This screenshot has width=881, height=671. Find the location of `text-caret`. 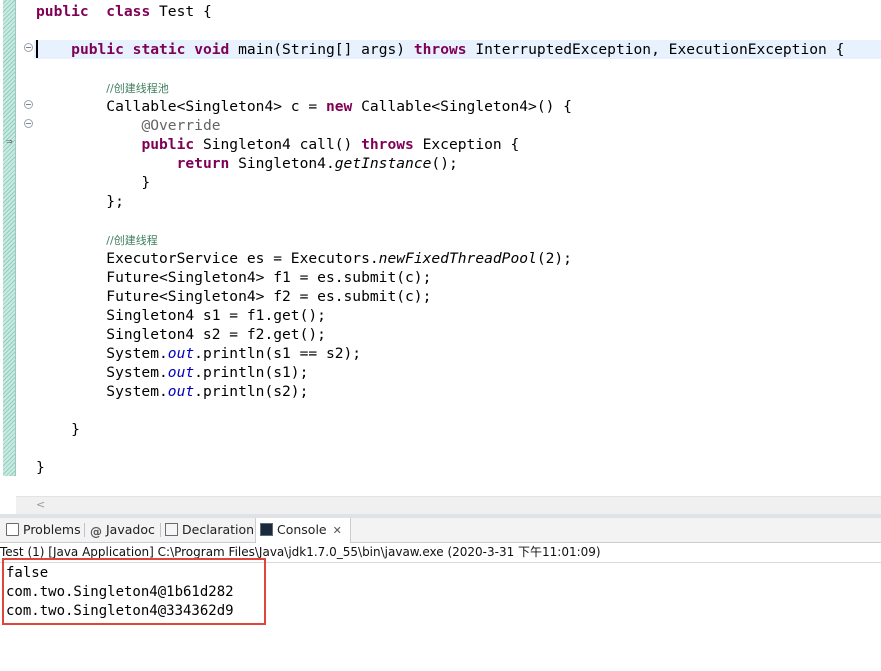

text-caret is located at coordinates (37, 49).